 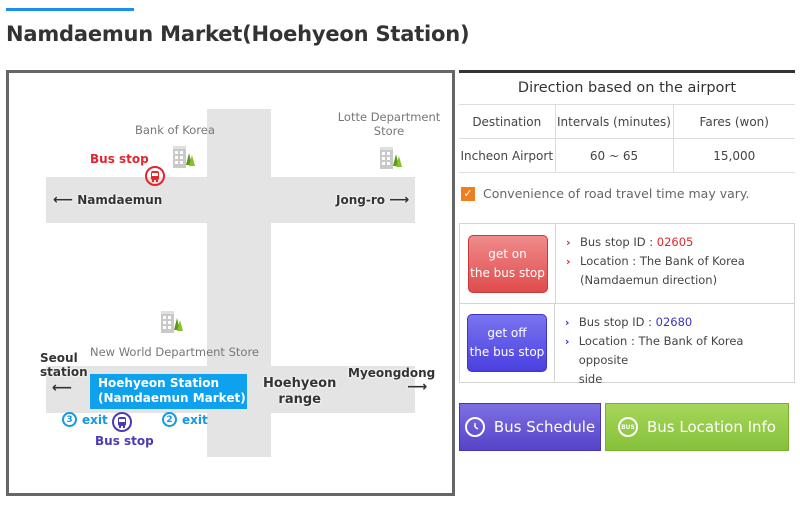 What do you see at coordinates (64, 365) in the screenshot?
I see `road-label-seoul-station: Seoul station` at bounding box center [64, 365].